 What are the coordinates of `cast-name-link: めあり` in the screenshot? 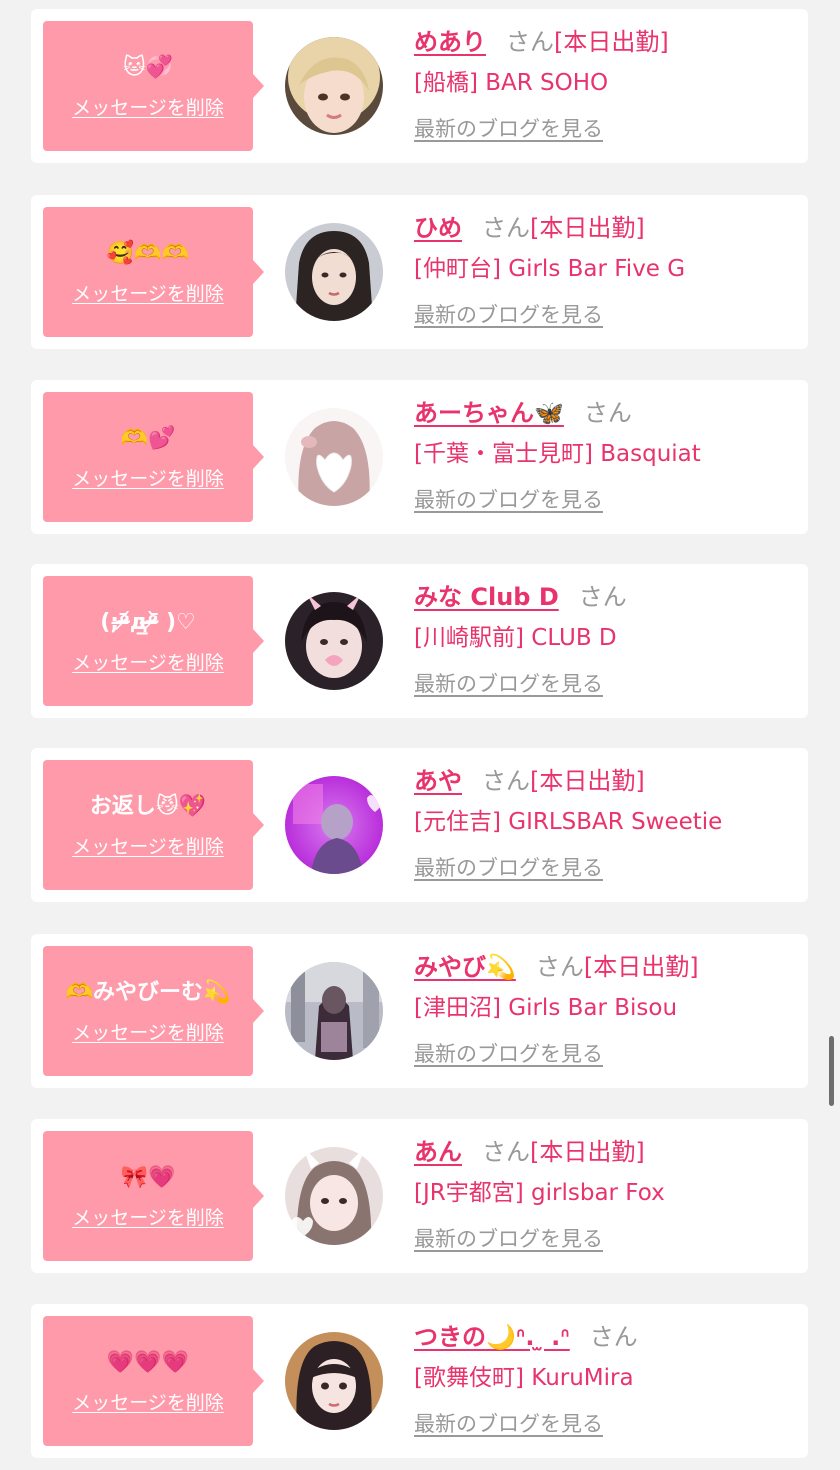 It's located at (450, 42).